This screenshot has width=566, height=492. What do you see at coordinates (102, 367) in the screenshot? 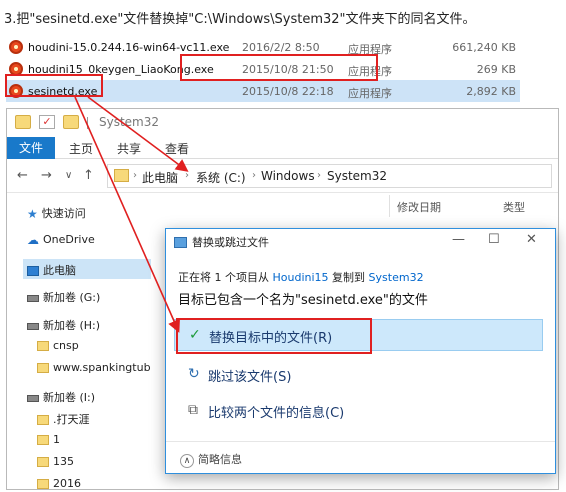
I see `nav-label: www.spankingtub` at bounding box center [102, 367].